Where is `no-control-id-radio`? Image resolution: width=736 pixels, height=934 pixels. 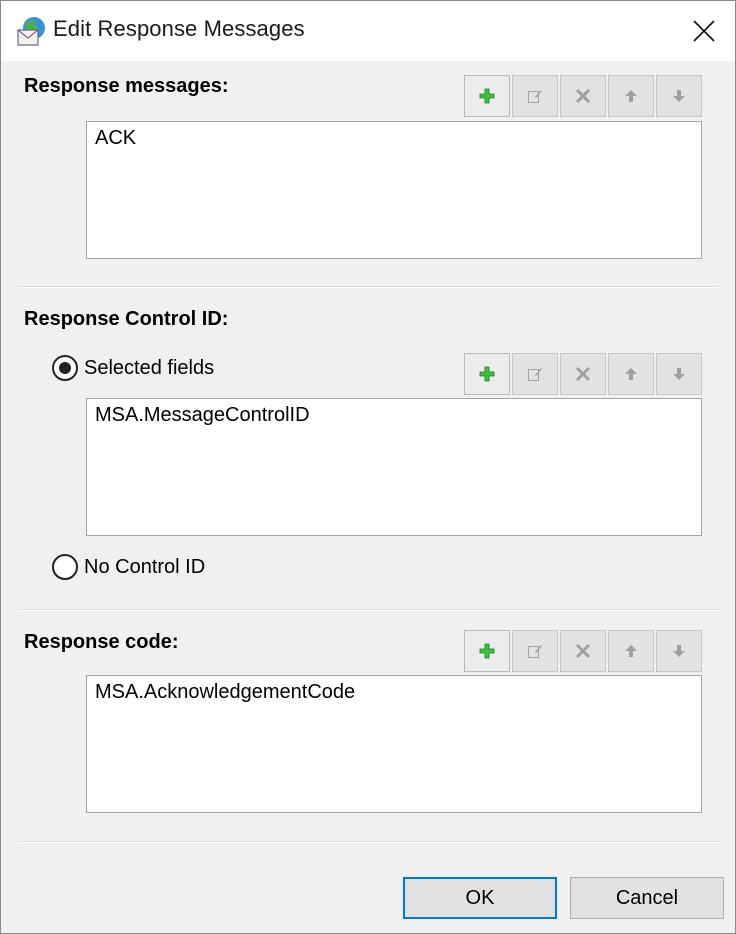 no-control-id-radio is located at coordinates (65, 567).